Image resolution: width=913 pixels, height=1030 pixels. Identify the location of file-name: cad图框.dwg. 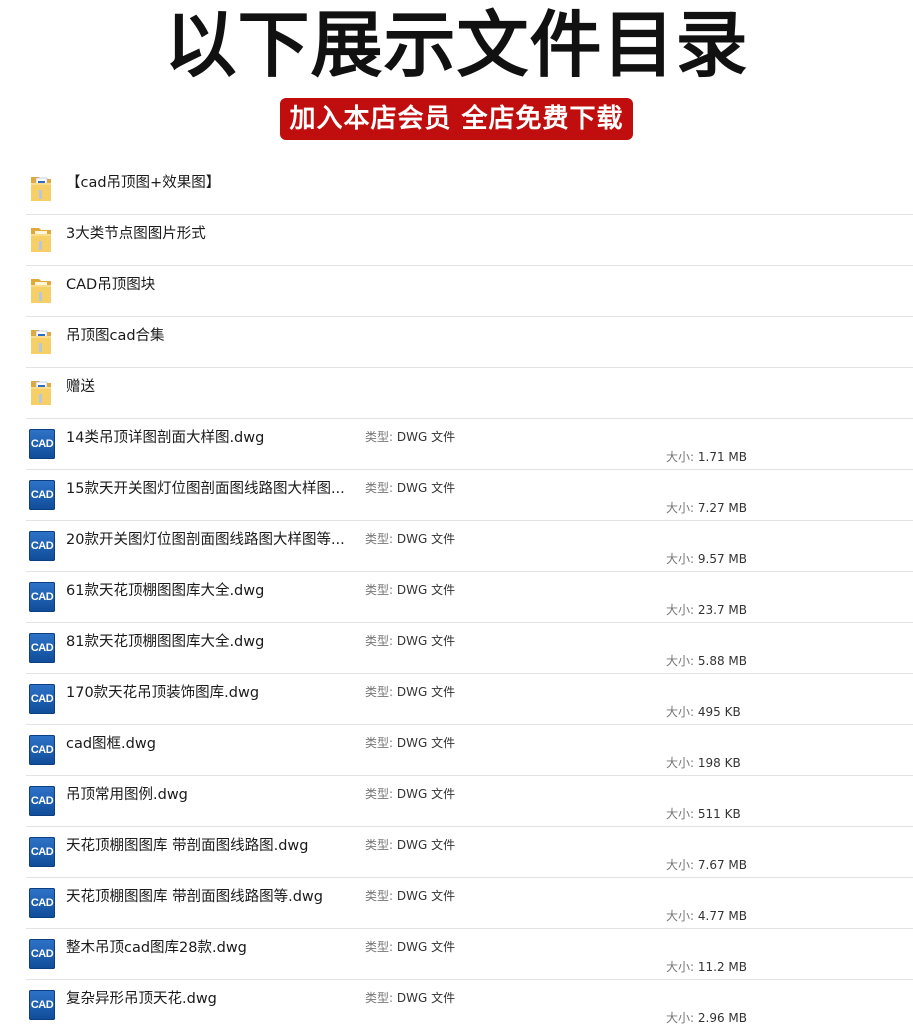
(111, 744).